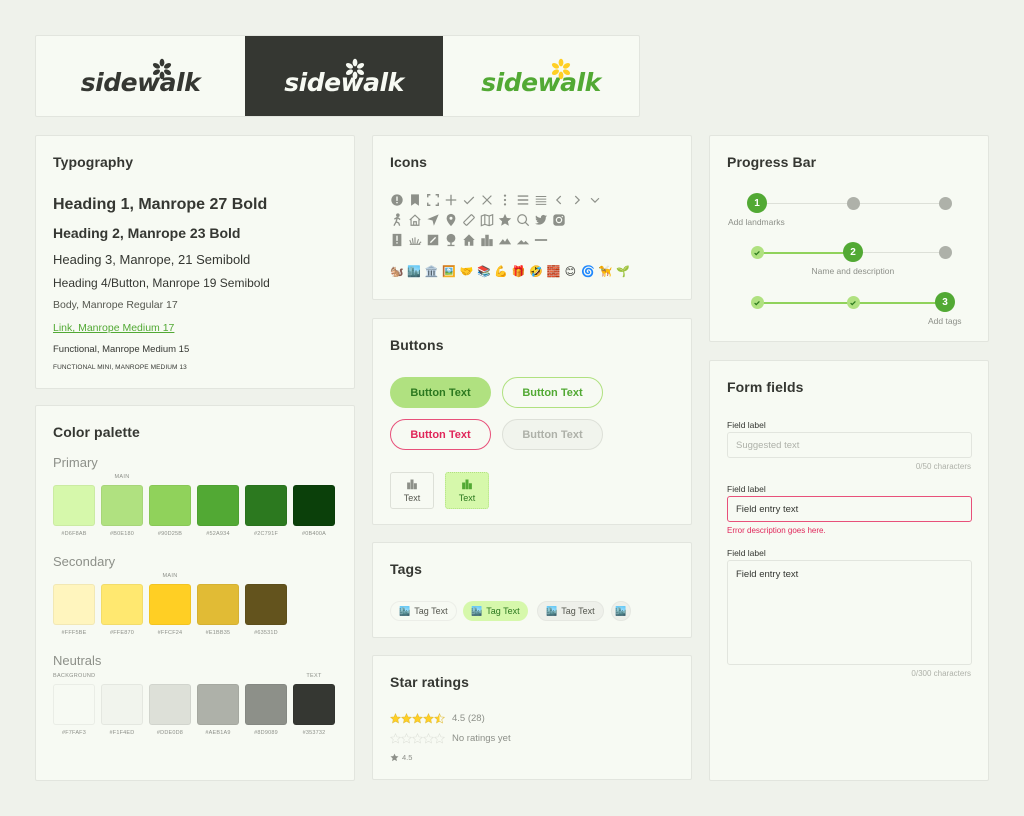 This screenshot has width=1024, height=816. Describe the element at coordinates (588, 272) in the screenshot. I see `emoji-icon: 🌀` at that location.